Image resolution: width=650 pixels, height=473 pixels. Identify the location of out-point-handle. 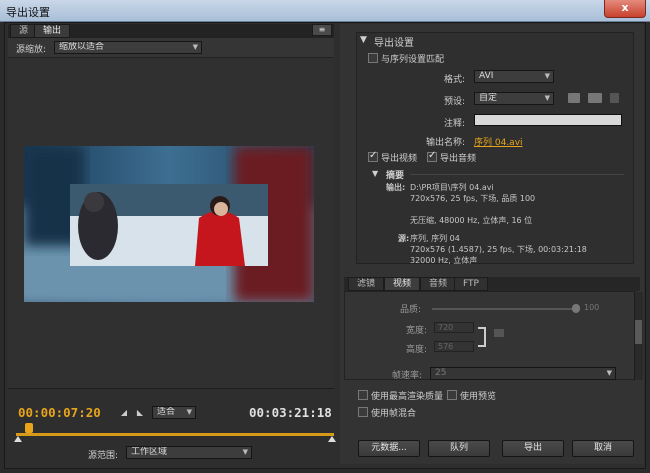
(332, 439).